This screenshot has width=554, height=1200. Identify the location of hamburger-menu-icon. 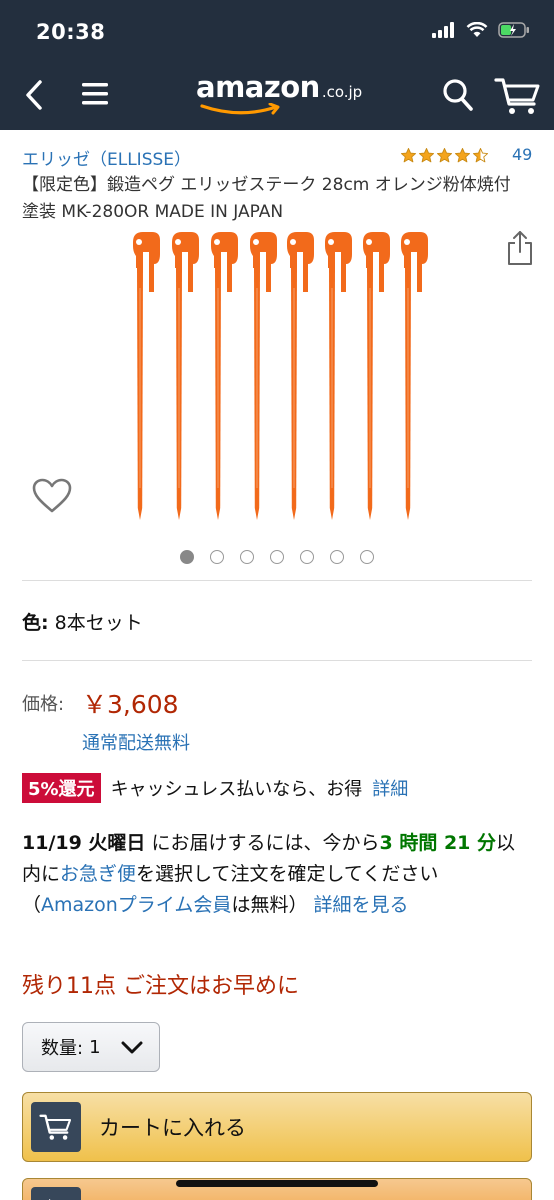
(95, 94).